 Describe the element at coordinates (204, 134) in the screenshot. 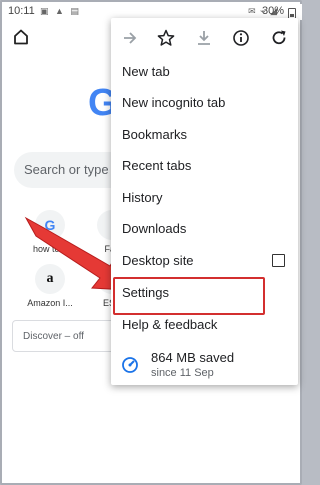

I see `menu-item-bookmarks: Bookmarks` at that location.